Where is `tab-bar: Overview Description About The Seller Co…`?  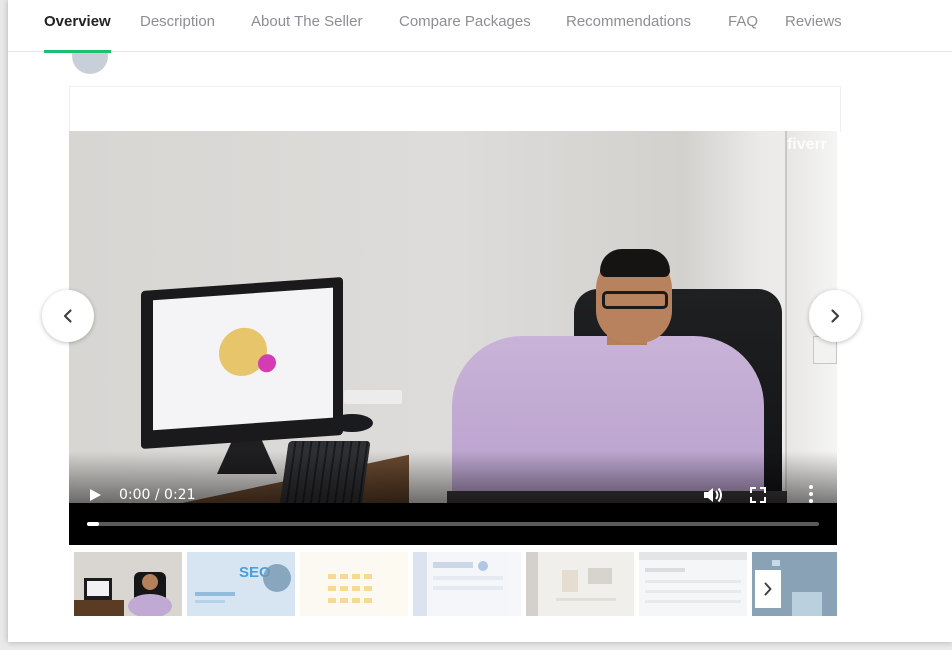
tab-bar: Overview Description About The Seller Co… is located at coordinates (480, 26).